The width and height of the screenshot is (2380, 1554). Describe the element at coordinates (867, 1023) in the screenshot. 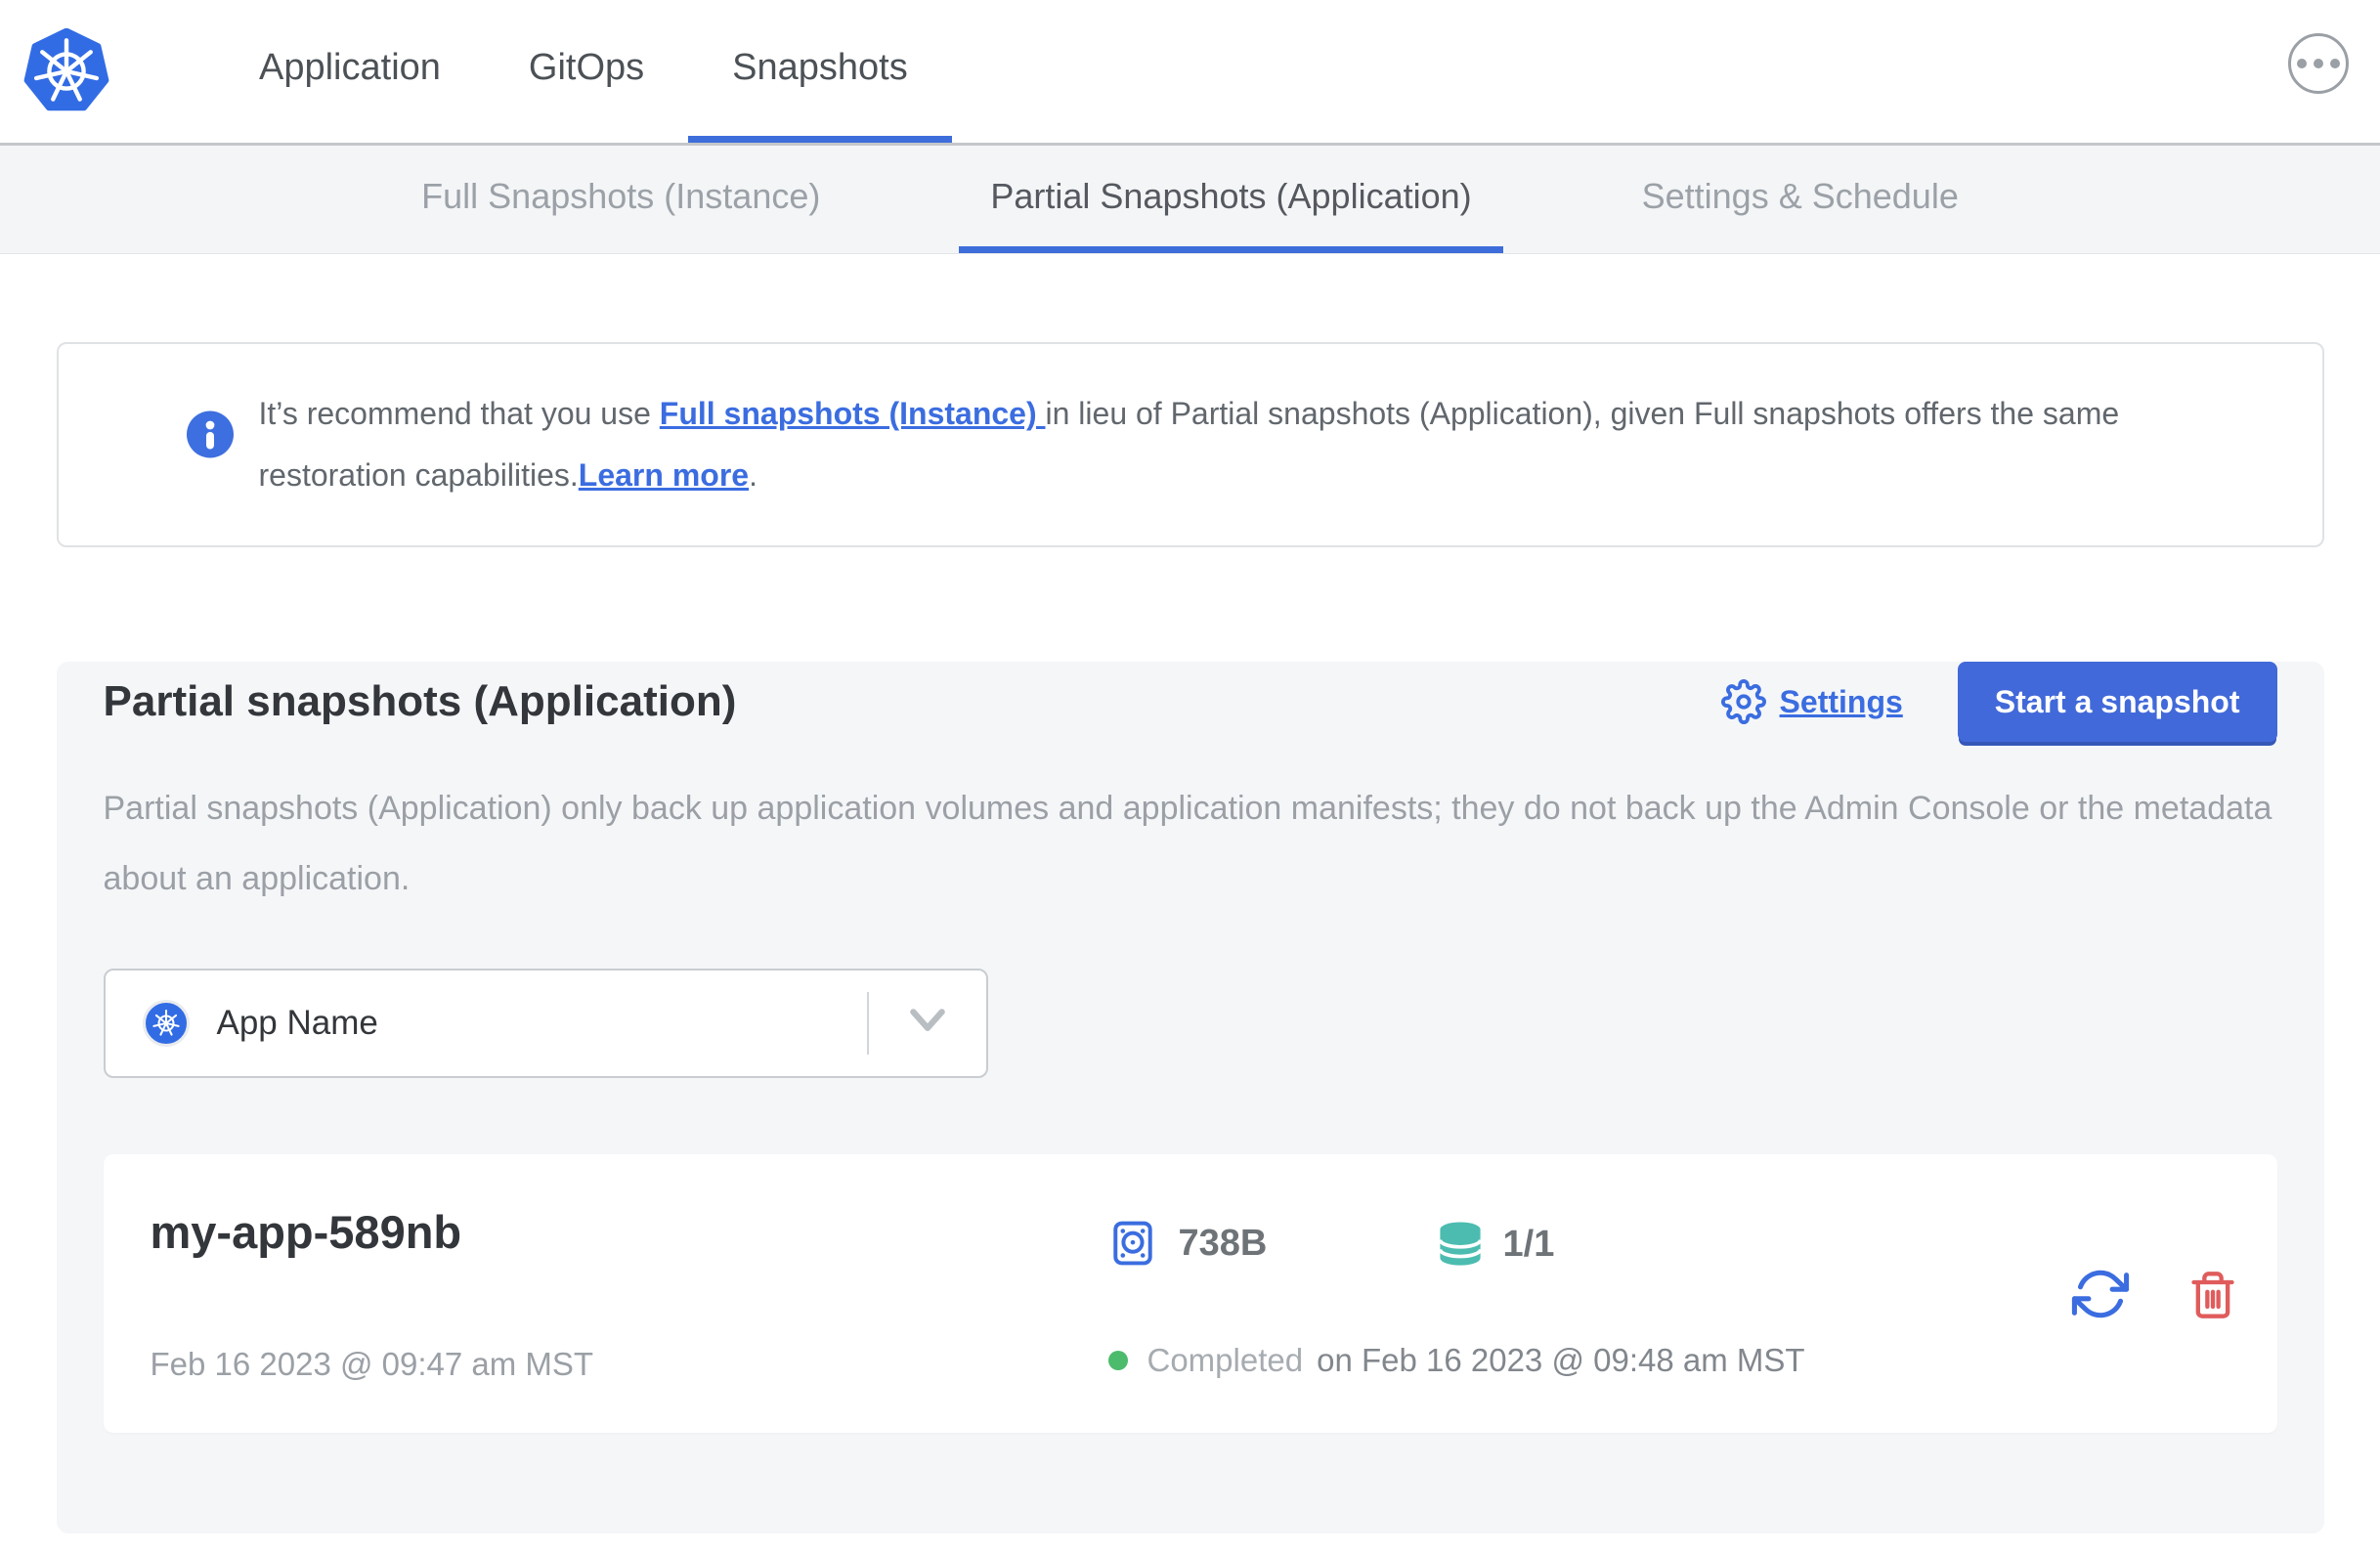

I see `select-divider` at that location.